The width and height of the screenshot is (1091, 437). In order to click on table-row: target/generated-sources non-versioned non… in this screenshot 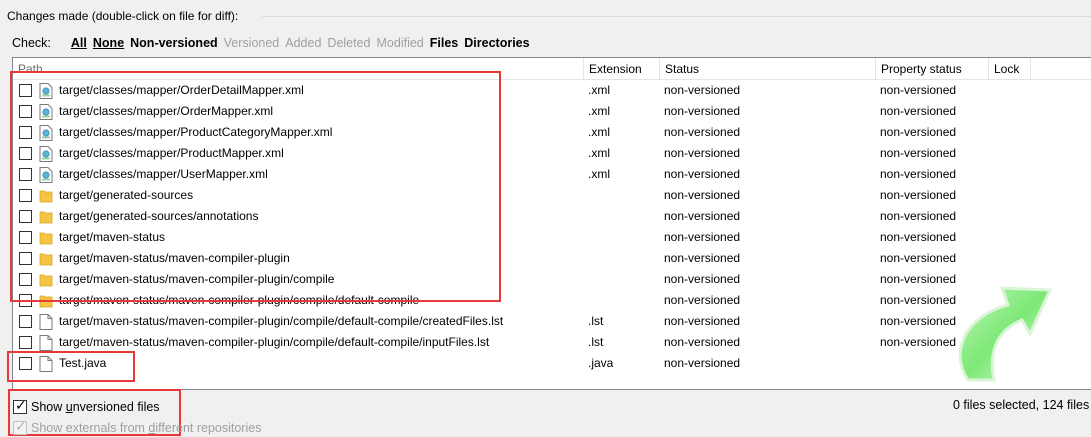, I will do `click(552, 195)`.